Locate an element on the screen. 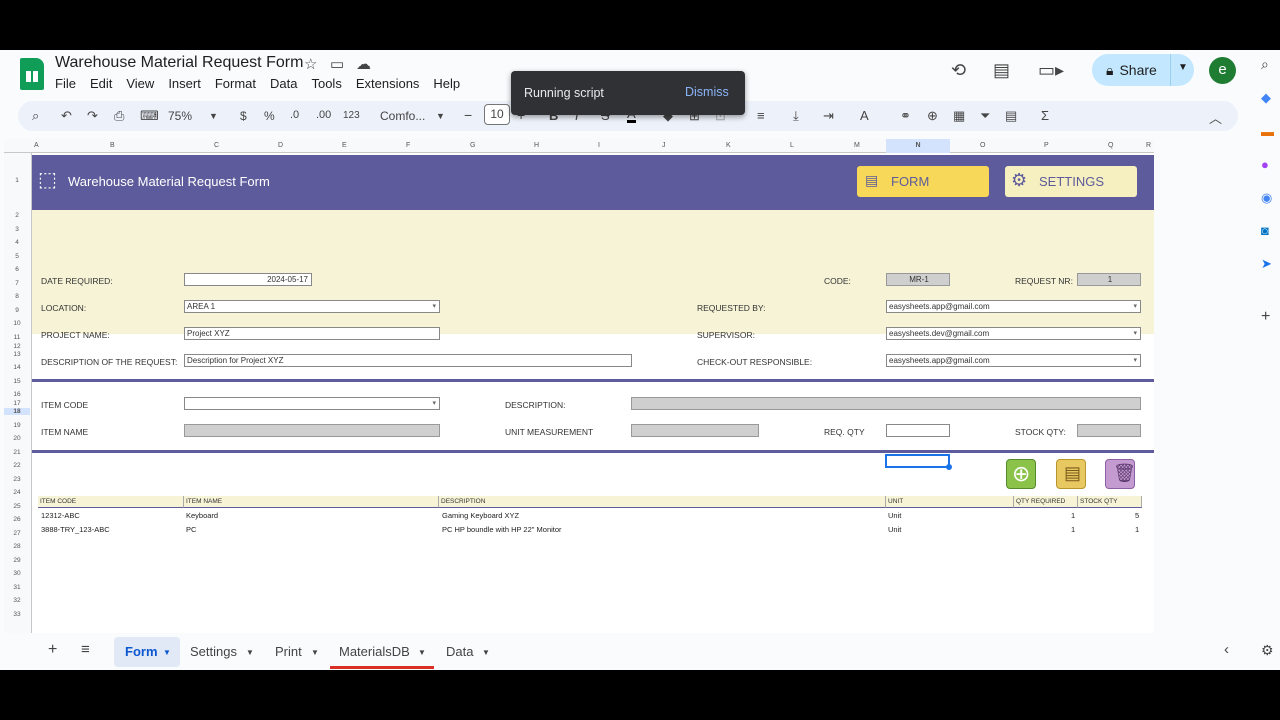 Image resolution: width=1280 pixels, height=720 pixels. col-header: I is located at coordinates (599, 145).